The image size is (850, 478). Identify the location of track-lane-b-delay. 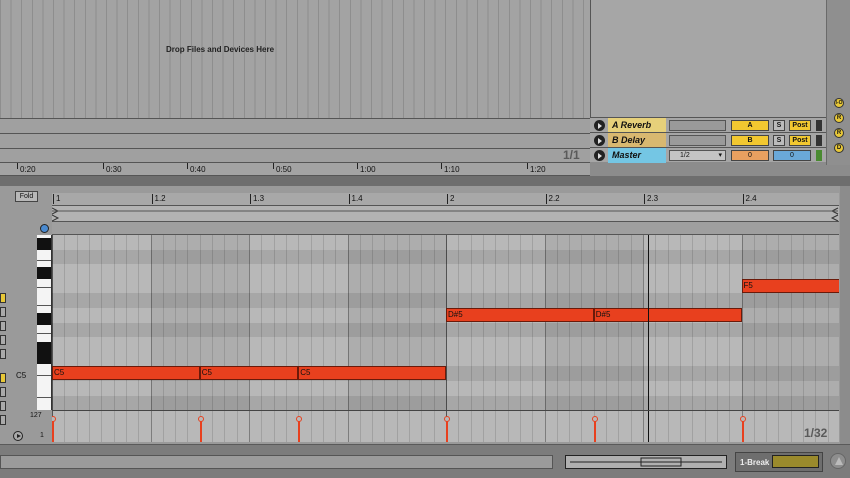
(295, 140).